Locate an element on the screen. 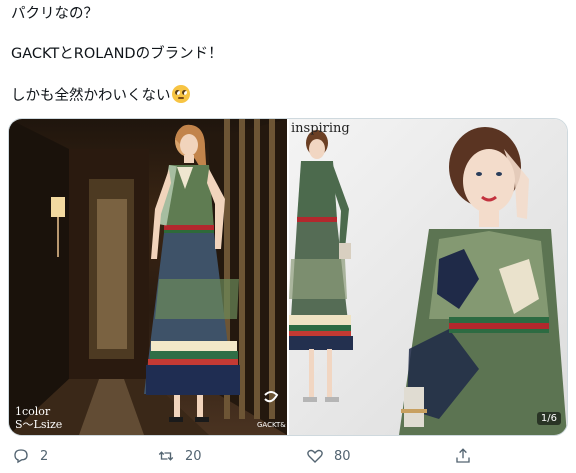  like-count: 80 is located at coordinates (342, 456).